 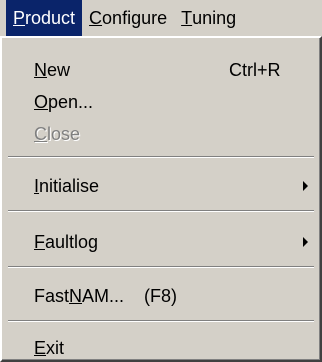 What do you see at coordinates (39, 241) in the screenshot?
I see `menu-item-faultlog-accel: F` at bounding box center [39, 241].